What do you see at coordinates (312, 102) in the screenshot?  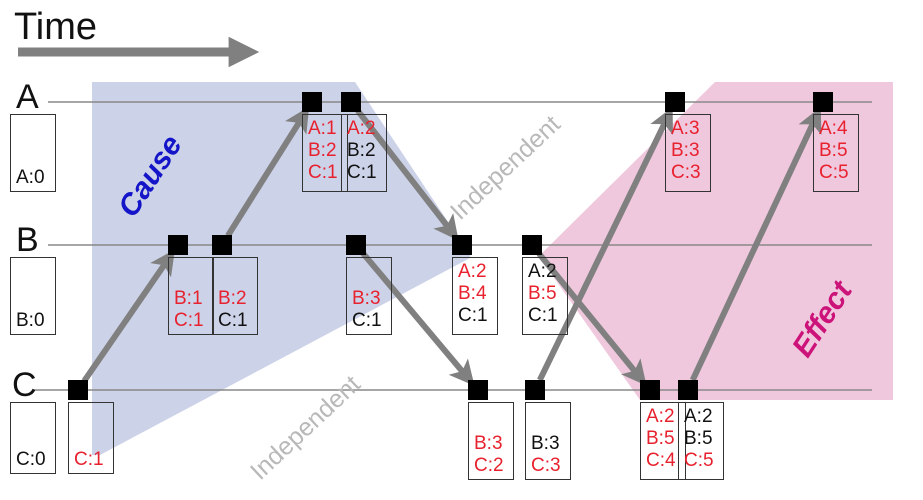 I see `event-node-a1` at bounding box center [312, 102].